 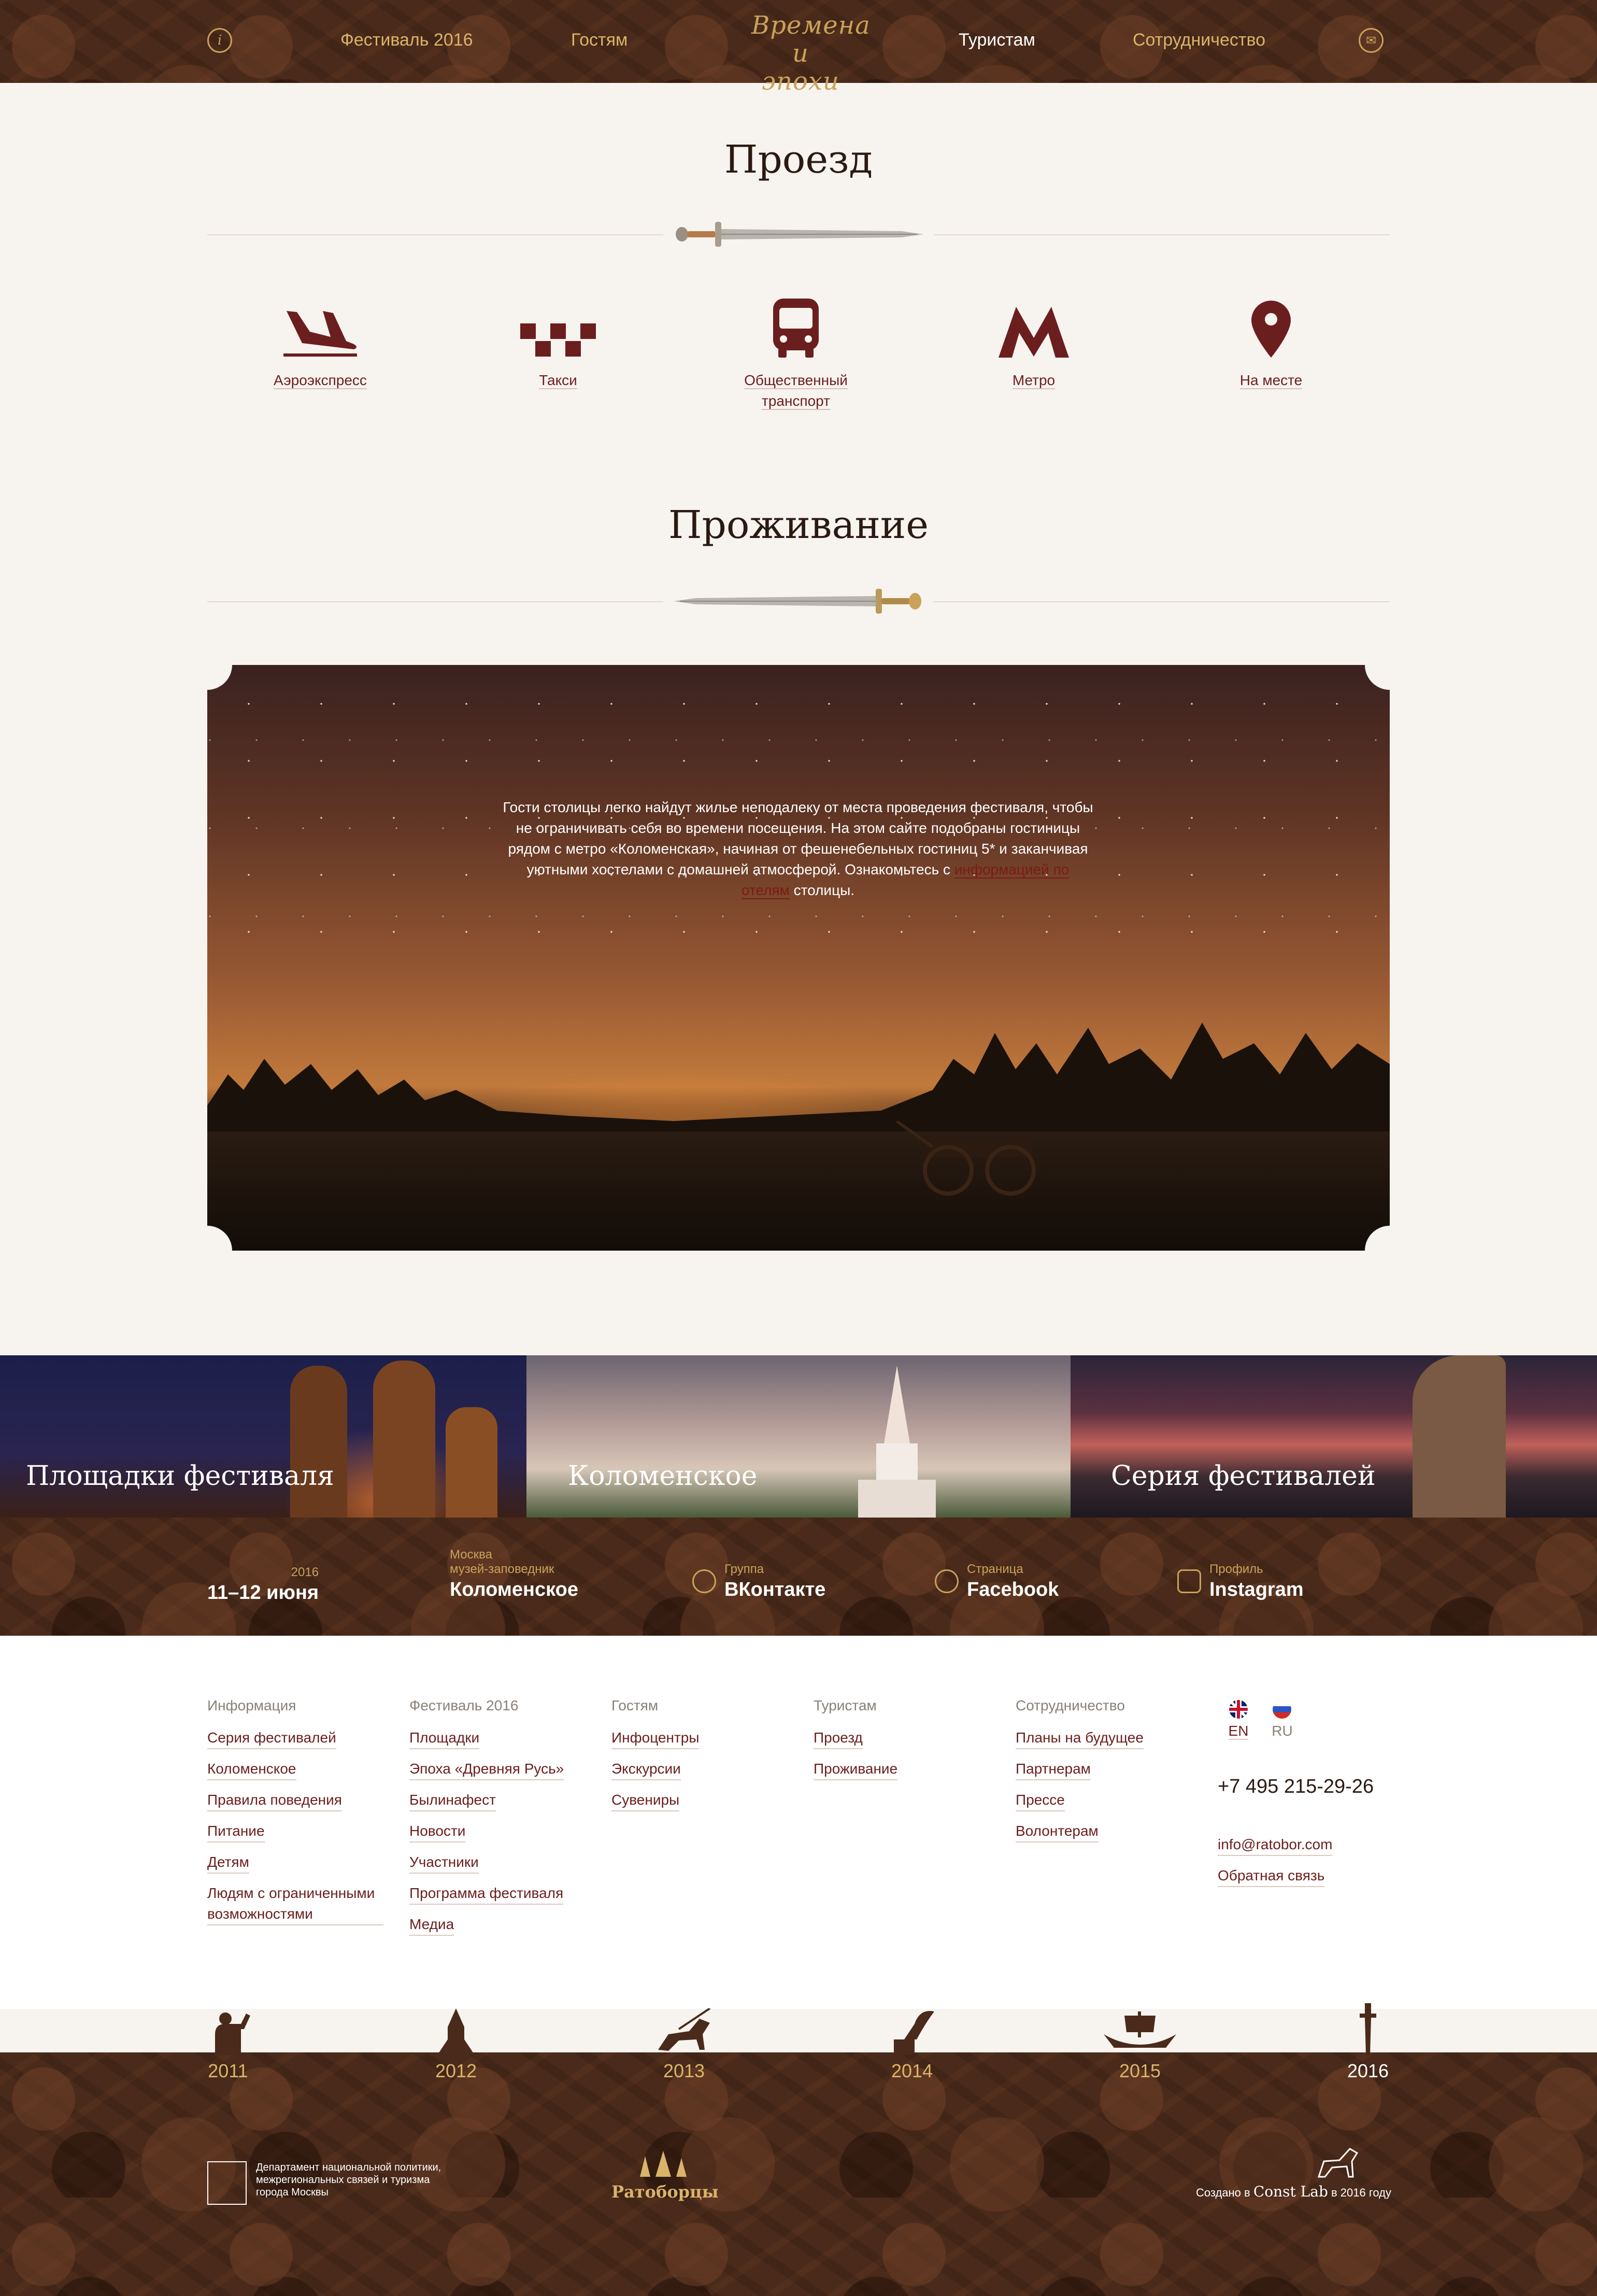 What do you see at coordinates (1368, 2029) in the screenshot?
I see `sword-upright-icon` at bounding box center [1368, 2029].